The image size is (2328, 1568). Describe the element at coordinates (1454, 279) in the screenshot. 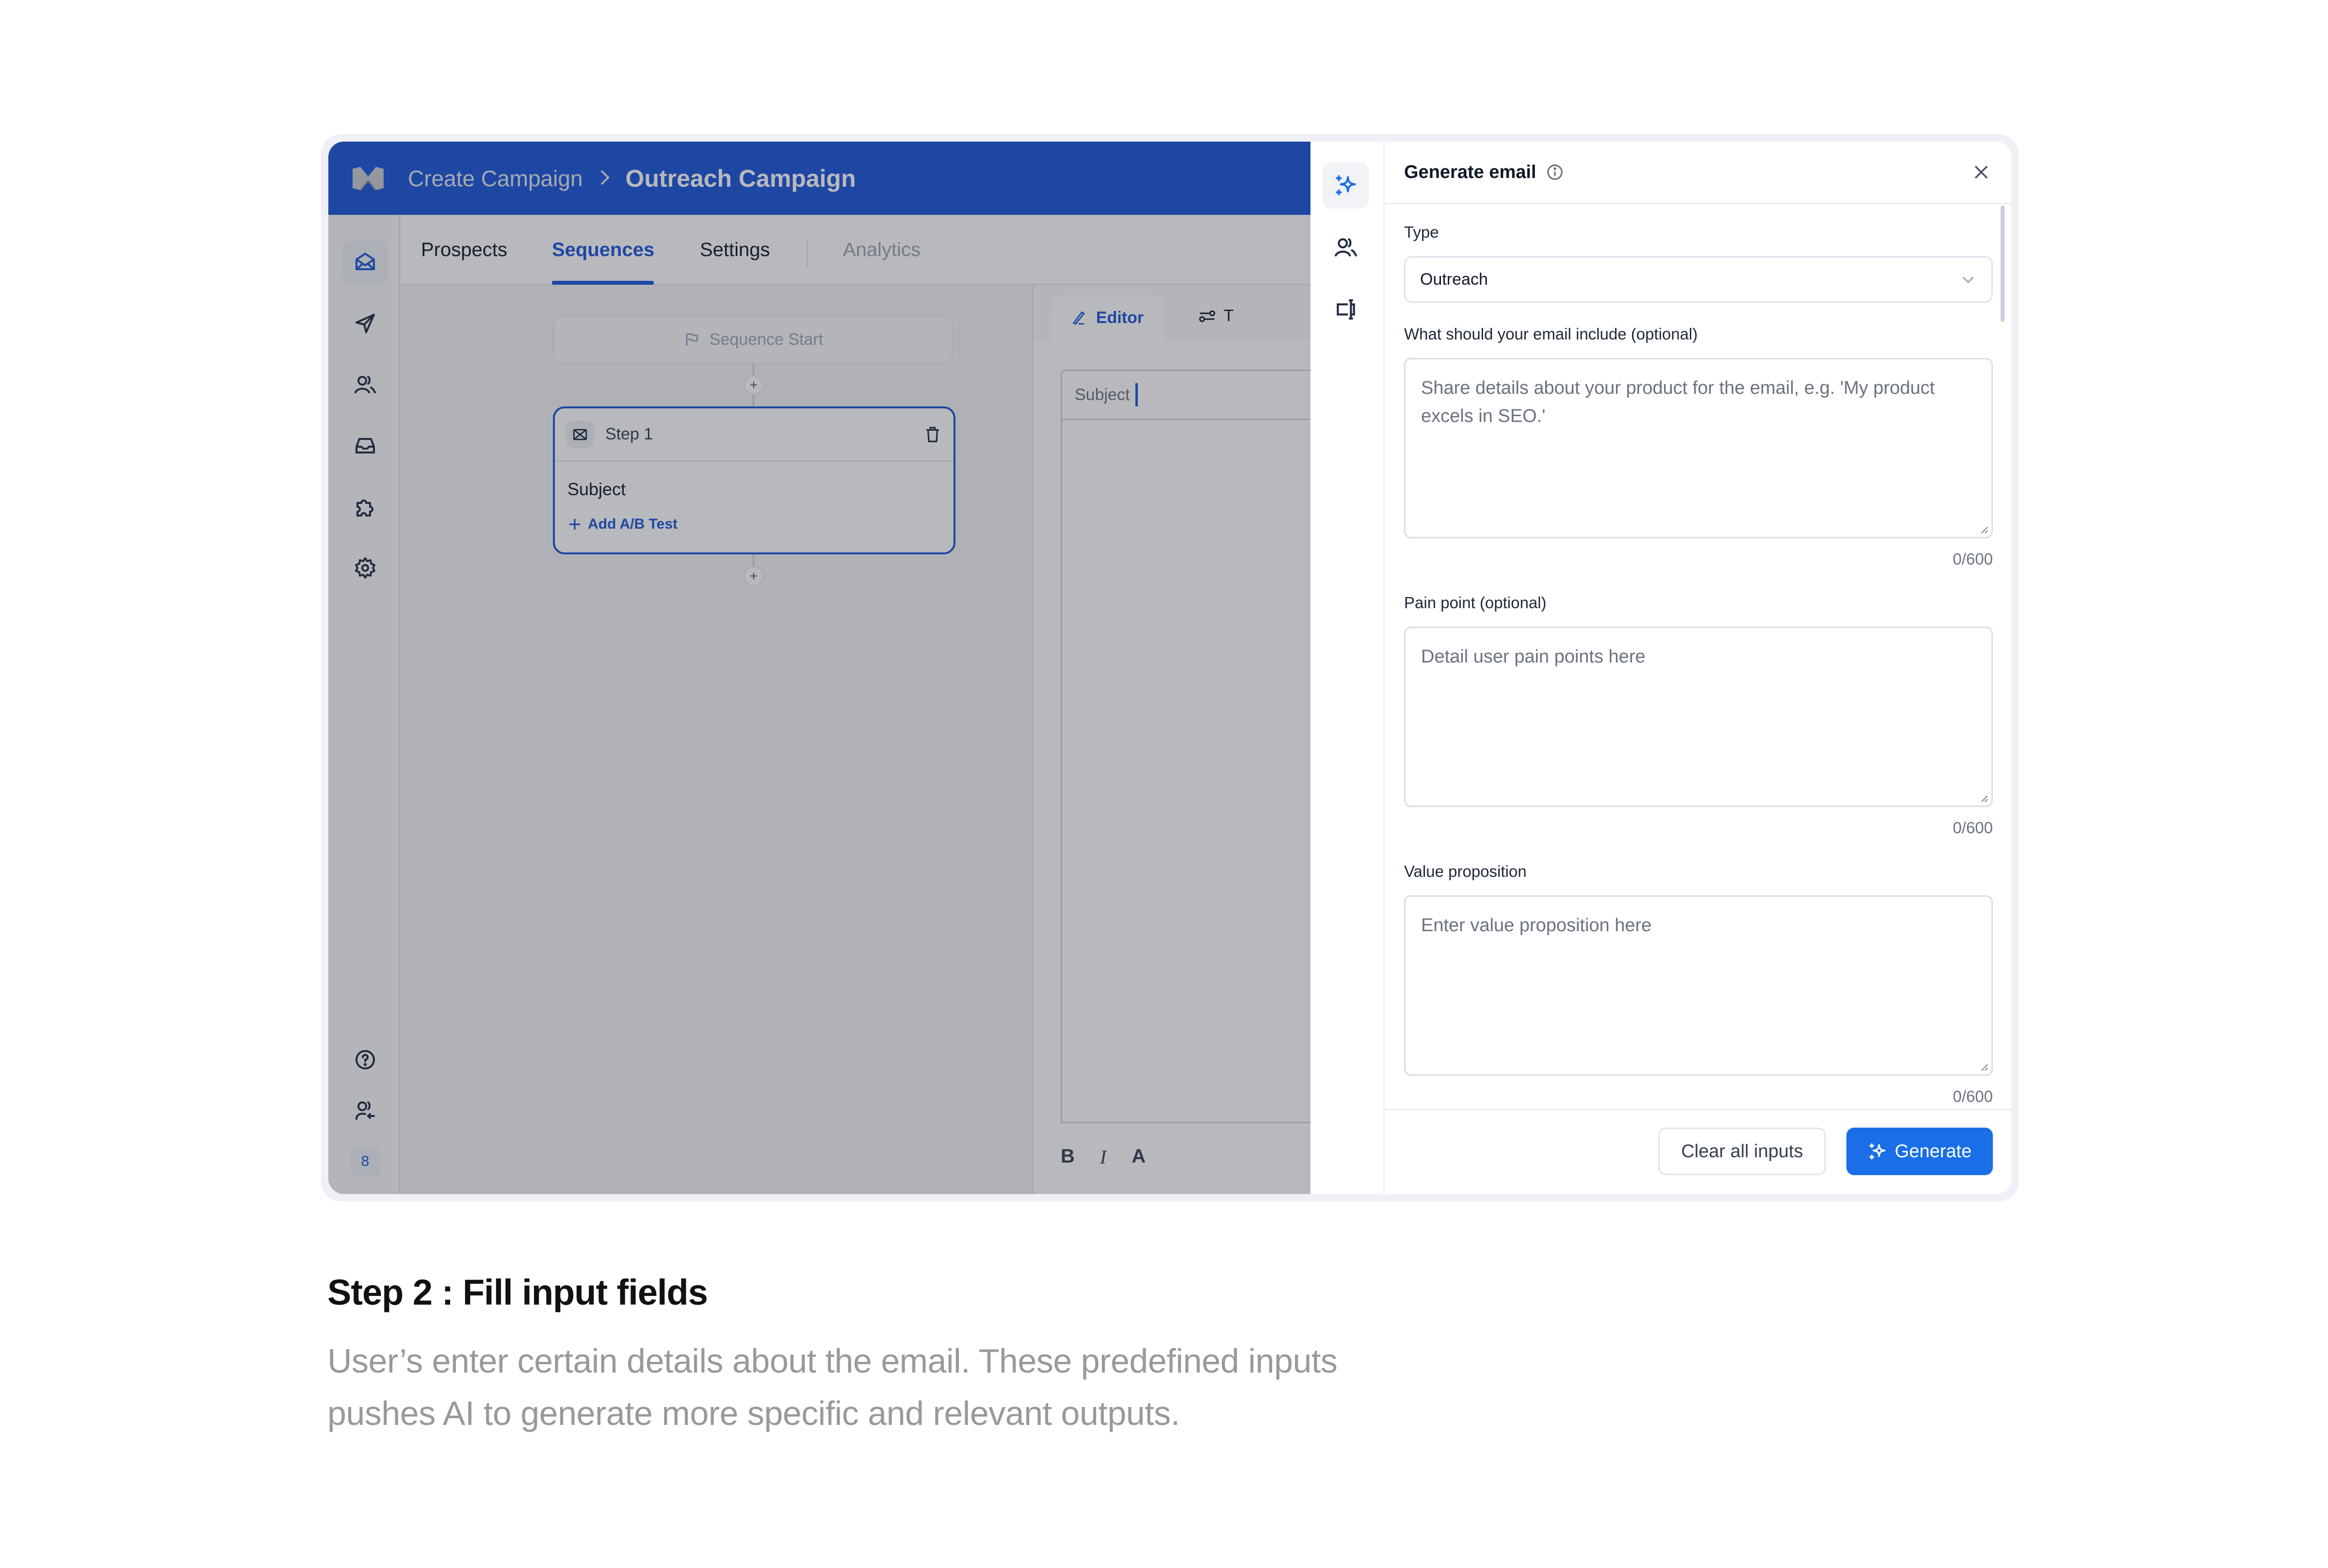

I see `type-select-value: Outreach` at that location.